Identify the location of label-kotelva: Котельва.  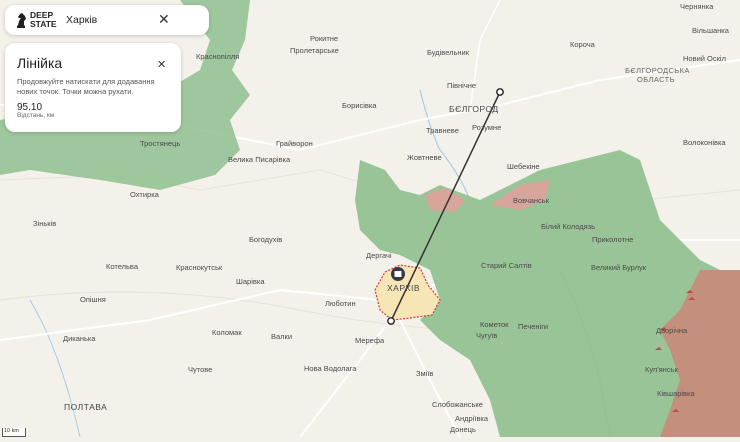
(122, 266).